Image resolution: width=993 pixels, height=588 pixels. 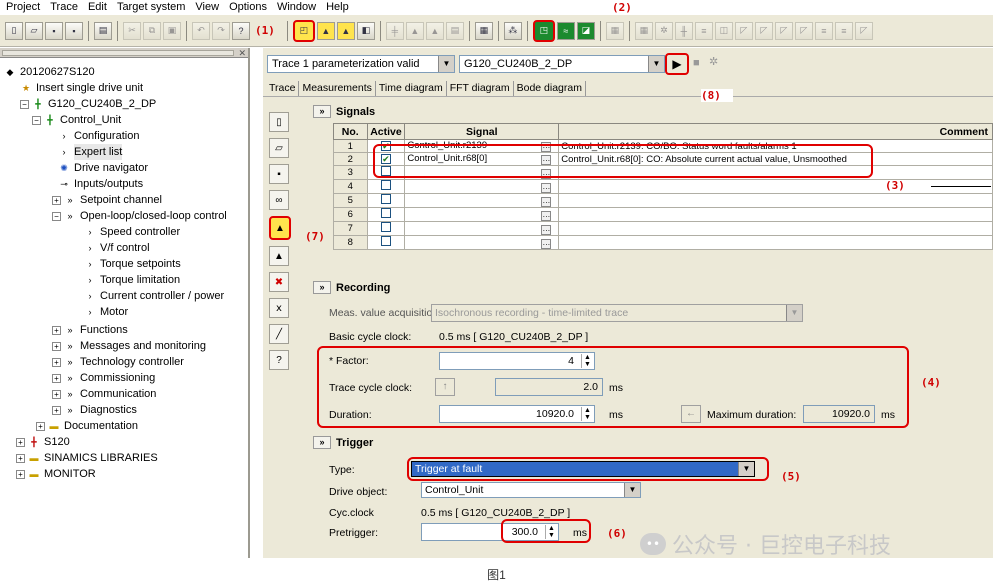 I want to click on tree-communication: + » Communication, so click(x=104, y=394).